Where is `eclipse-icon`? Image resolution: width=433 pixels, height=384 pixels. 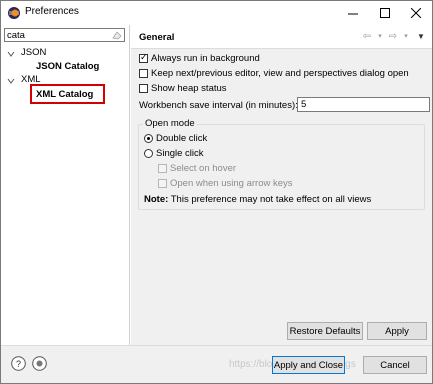
eclipse-icon is located at coordinates (14, 13).